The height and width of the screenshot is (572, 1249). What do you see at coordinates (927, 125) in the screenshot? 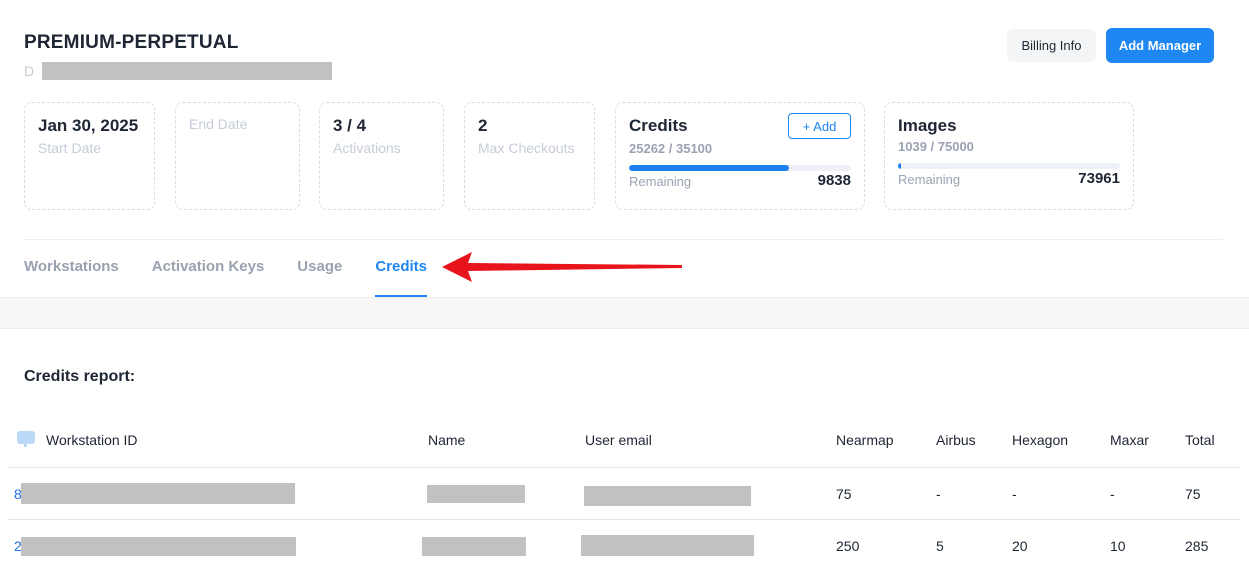
I see `images-title: Images` at bounding box center [927, 125].